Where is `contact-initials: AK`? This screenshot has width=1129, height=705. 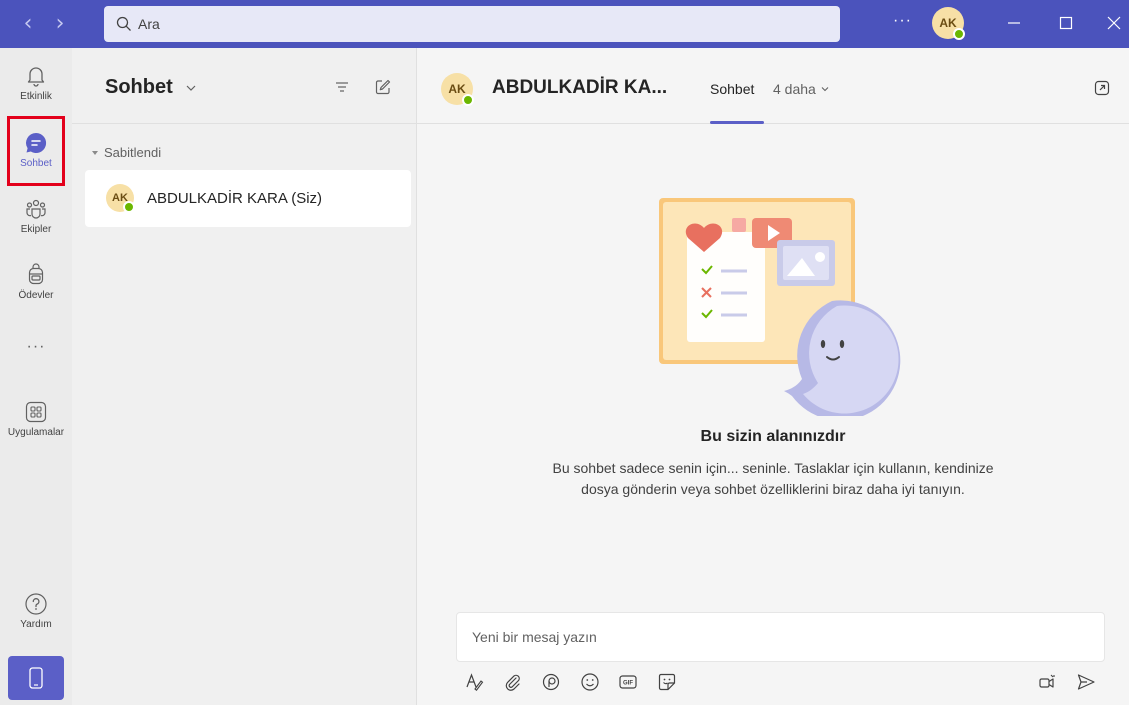
contact-initials: AK is located at coordinates (457, 89).